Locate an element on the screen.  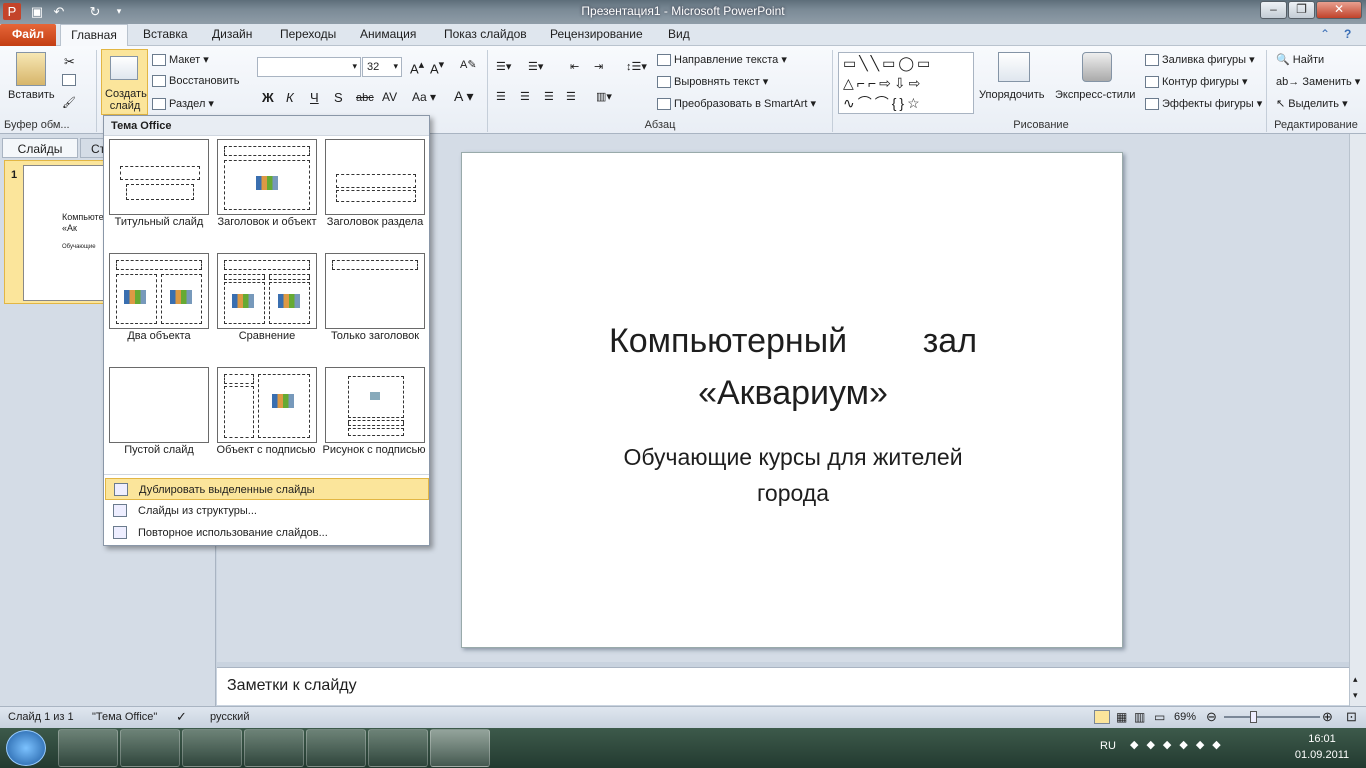
zoom-out-icon: ⊖ is located at coordinates (1211, 717).